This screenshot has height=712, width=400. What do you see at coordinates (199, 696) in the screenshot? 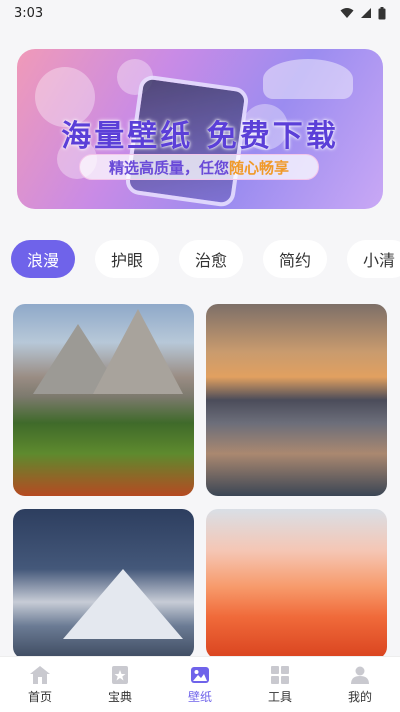
I see `nav-label-wallpaper: 壁纸` at bounding box center [199, 696].